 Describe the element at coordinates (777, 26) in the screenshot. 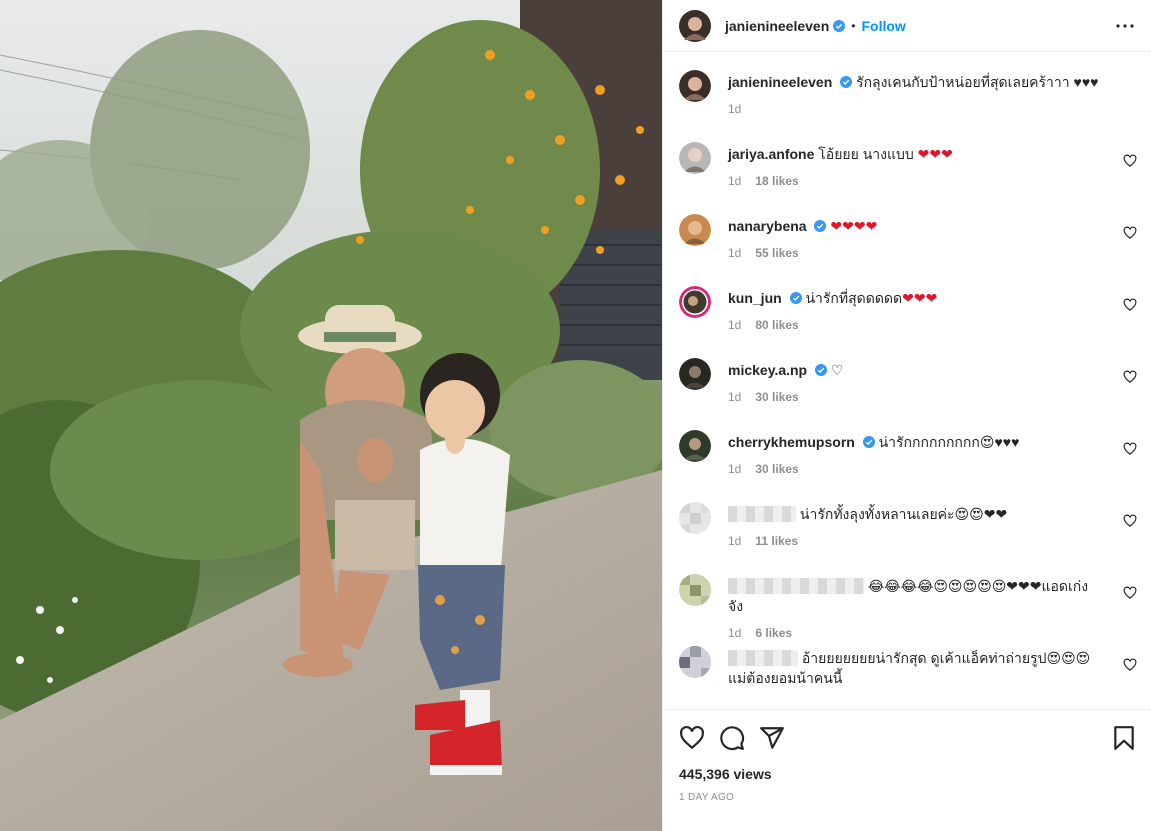

I see `author-username: janienineeleven` at that location.